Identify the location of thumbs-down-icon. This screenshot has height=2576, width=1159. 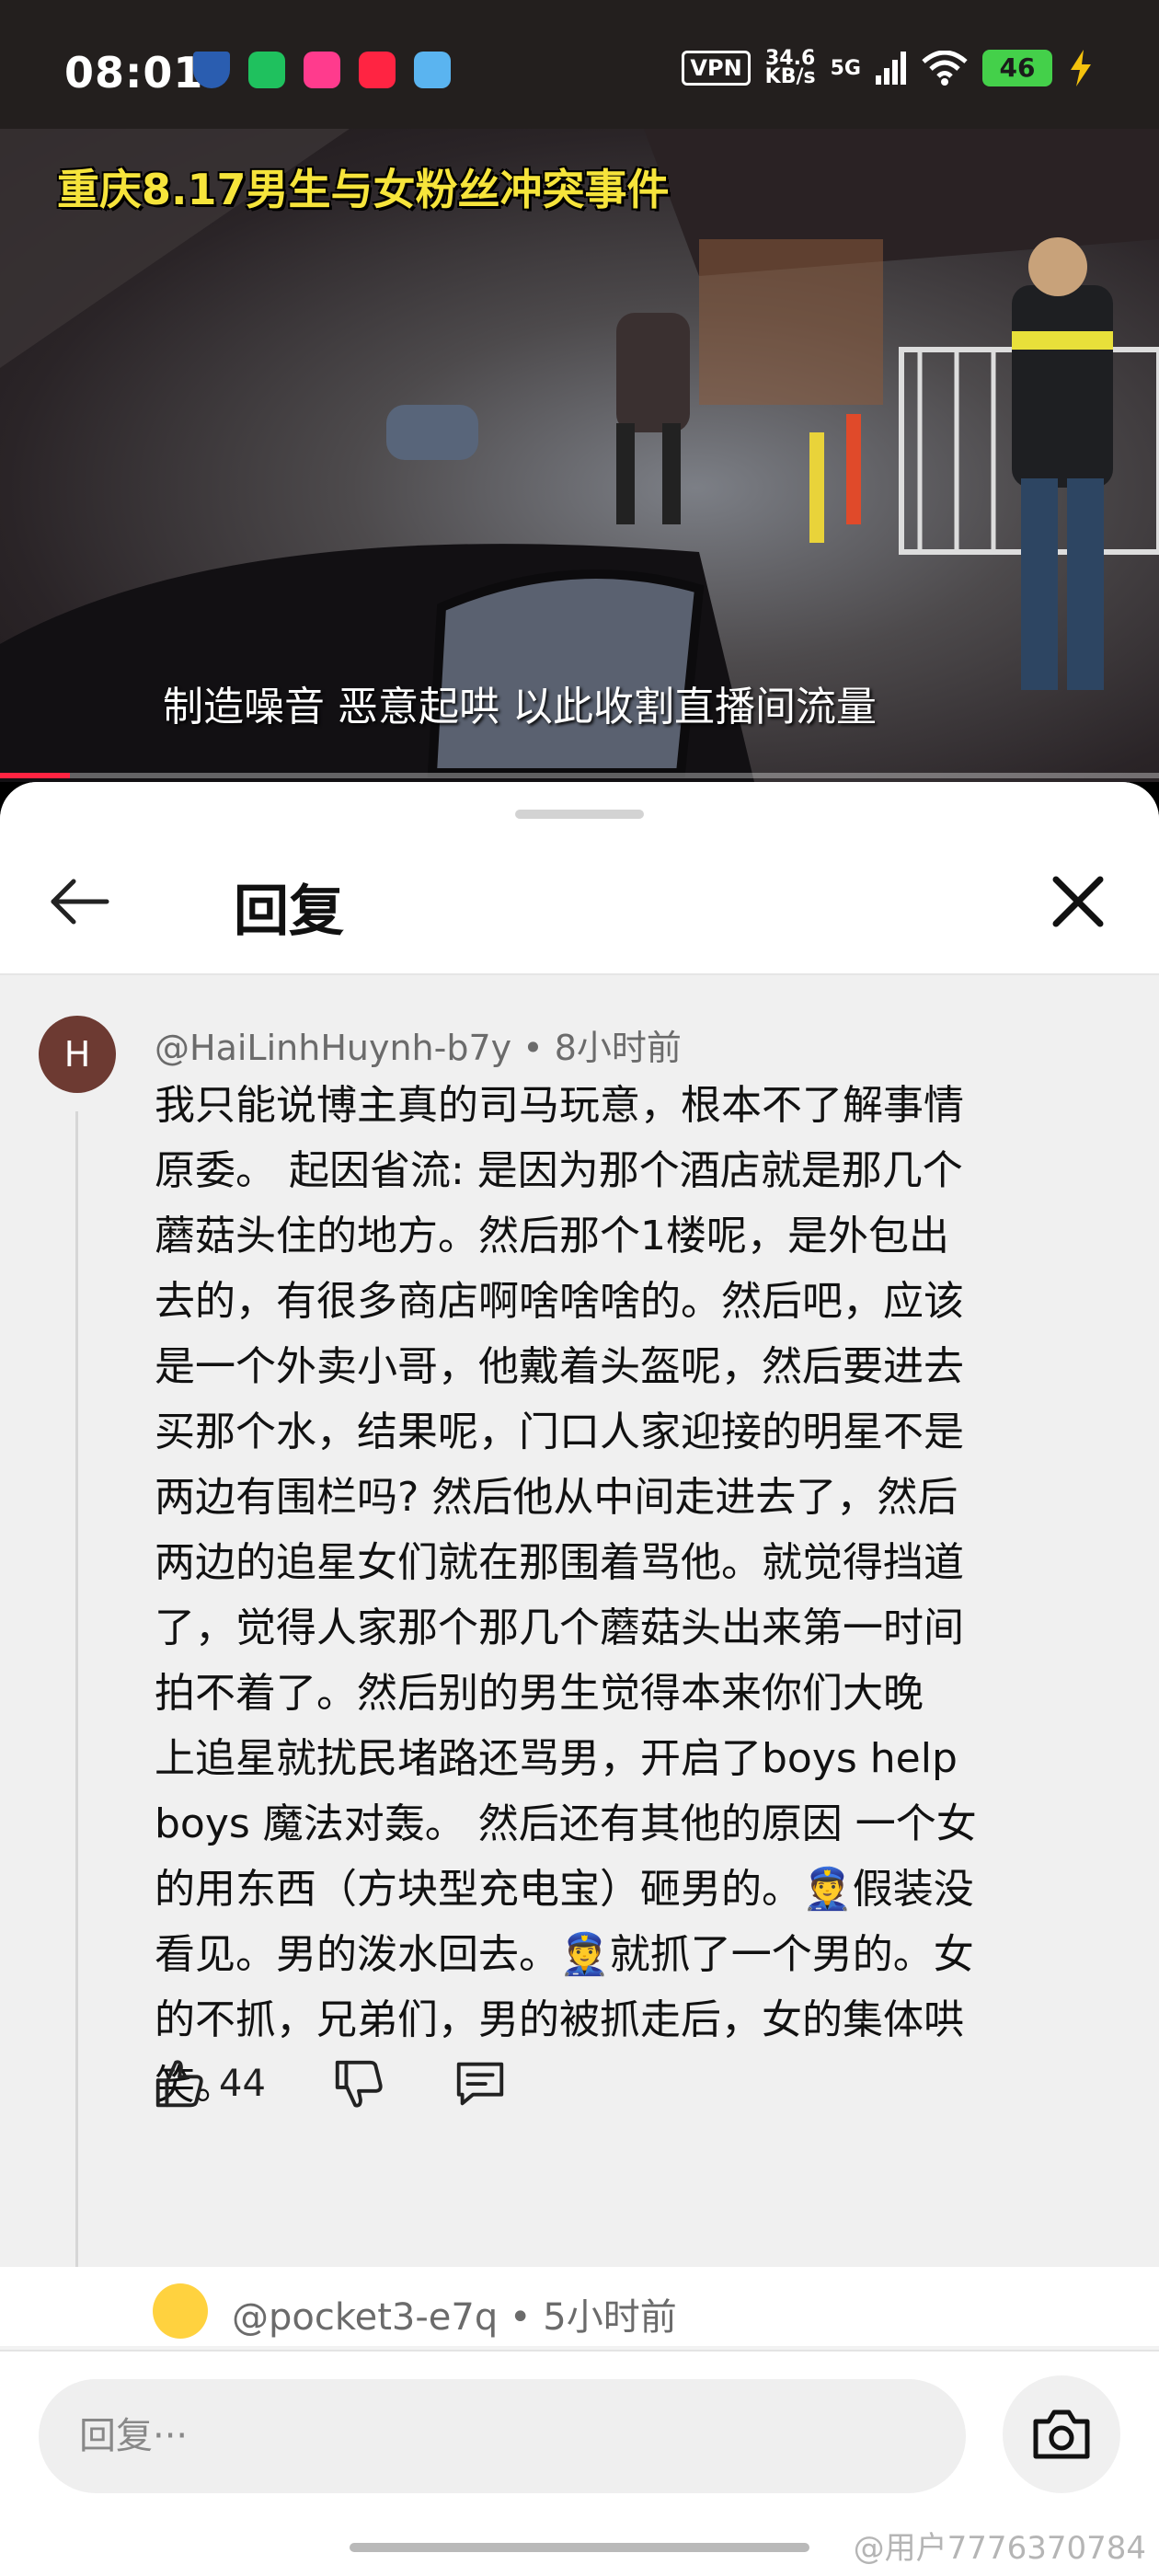
(359, 2084).